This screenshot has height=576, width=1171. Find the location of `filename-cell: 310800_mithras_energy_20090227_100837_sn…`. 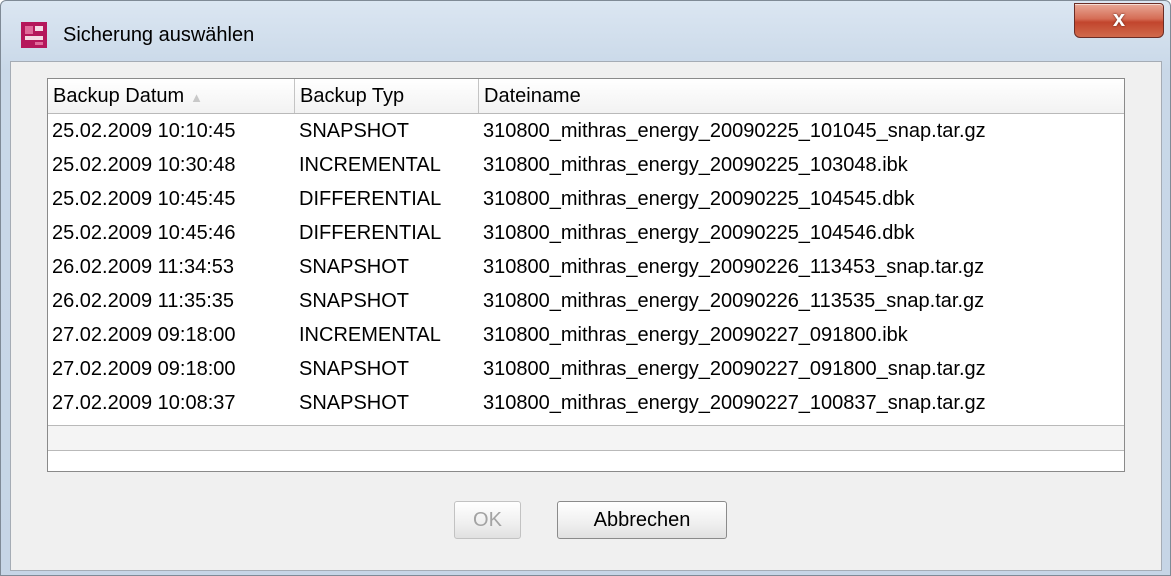

filename-cell: 310800_mithras_energy_20090227_100837_sn… is located at coordinates (734, 403).